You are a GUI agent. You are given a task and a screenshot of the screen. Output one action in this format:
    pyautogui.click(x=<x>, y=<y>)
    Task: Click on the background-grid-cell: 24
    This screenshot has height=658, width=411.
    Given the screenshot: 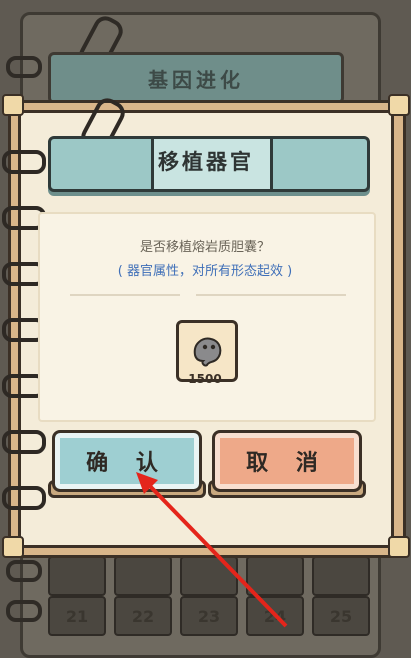 What is the action you would take?
    pyautogui.click(x=275, y=616)
    